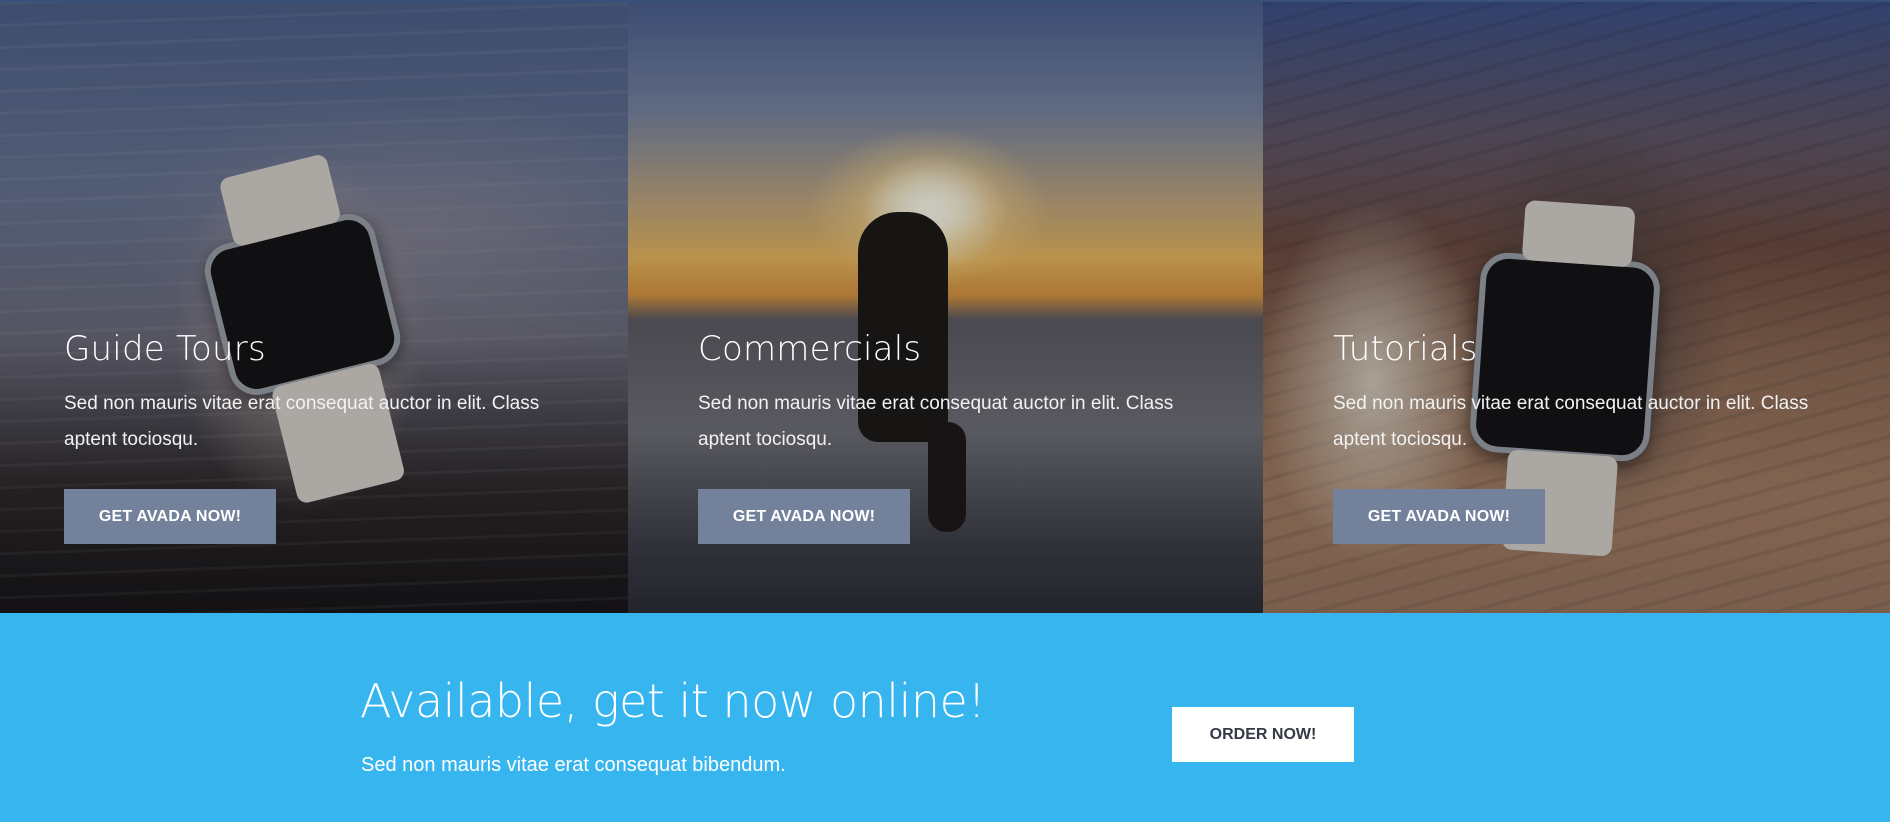 The width and height of the screenshot is (1890, 822). I want to click on panel-title: Guide Tours, so click(165, 349).